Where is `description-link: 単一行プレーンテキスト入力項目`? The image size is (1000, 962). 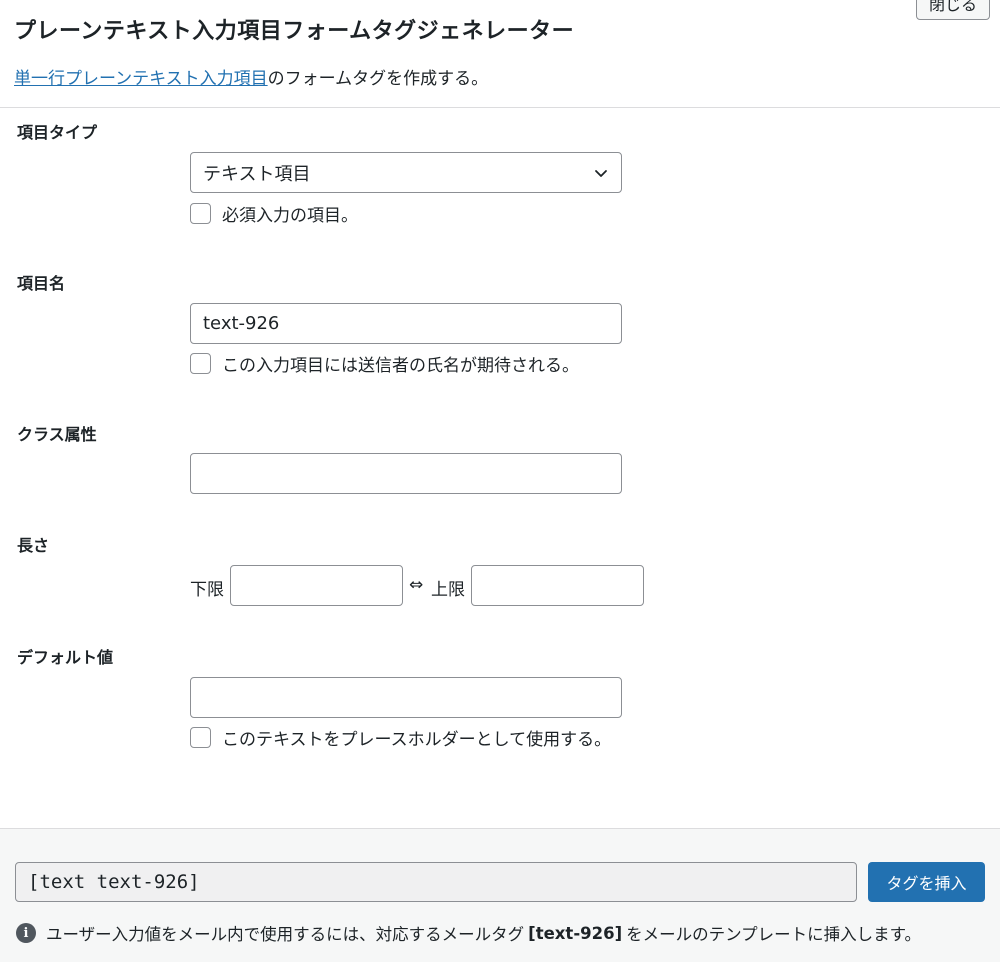 description-link: 単一行プレーンテキスト入力項目 is located at coordinates (141, 79).